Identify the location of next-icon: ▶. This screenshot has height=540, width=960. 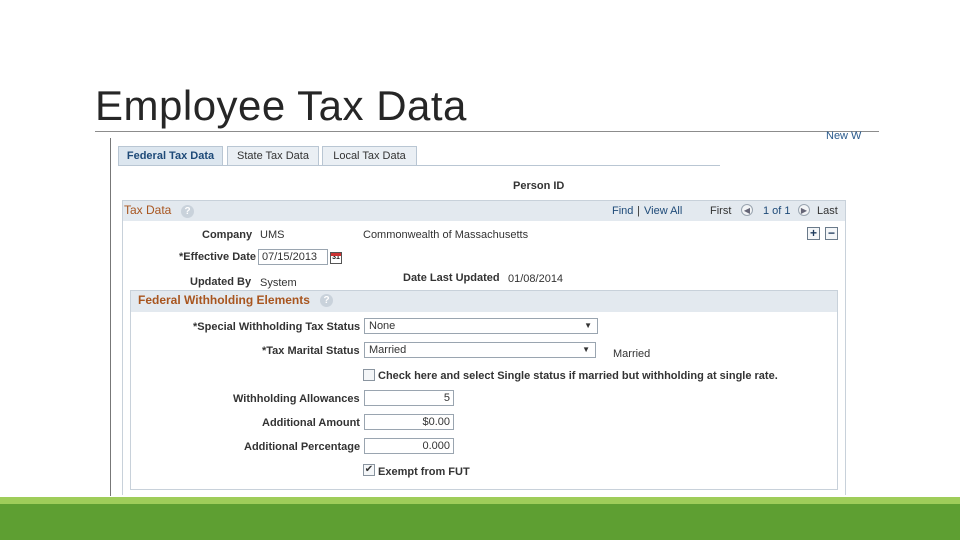
(804, 210).